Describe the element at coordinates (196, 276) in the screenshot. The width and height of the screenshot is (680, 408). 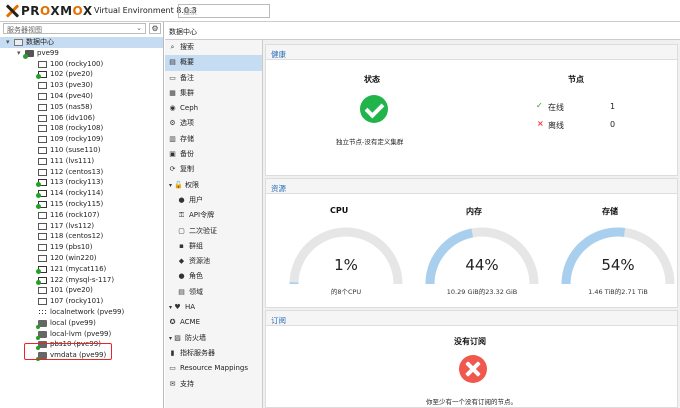
I see `menu-item-label: 角色` at that location.